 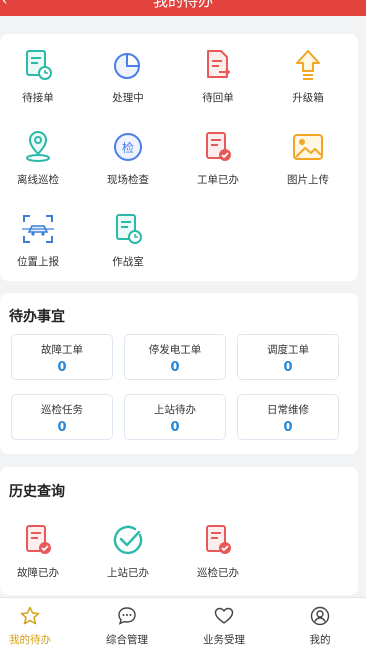 I want to click on action-image-upload: 图片上传, so click(x=308, y=158).